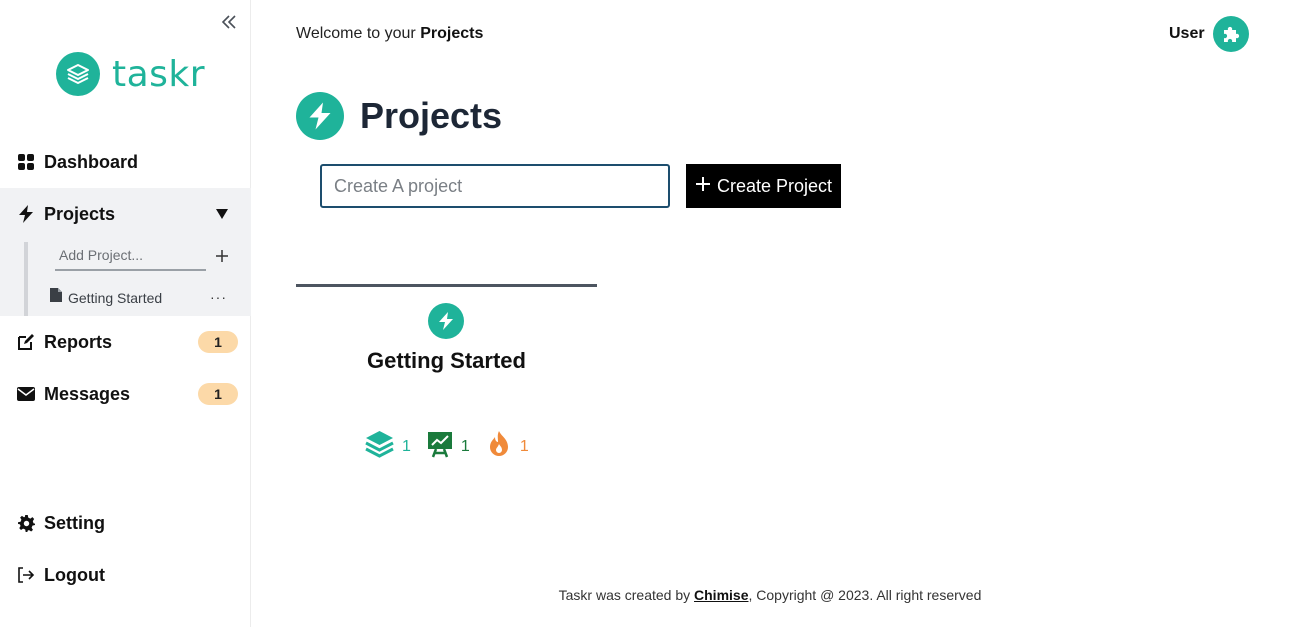  What do you see at coordinates (431, 115) in the screenshot?
I see `page-title: Projects` at bounding box center [431, 115].